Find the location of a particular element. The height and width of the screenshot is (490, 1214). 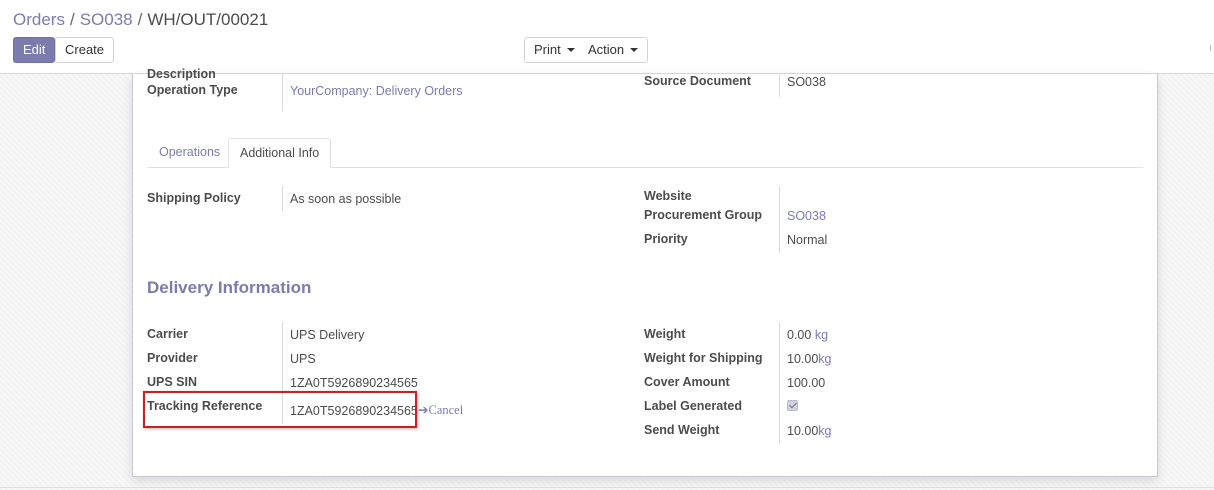

delivery-information-title: Delivery Information is located at coordinates (229, 287).